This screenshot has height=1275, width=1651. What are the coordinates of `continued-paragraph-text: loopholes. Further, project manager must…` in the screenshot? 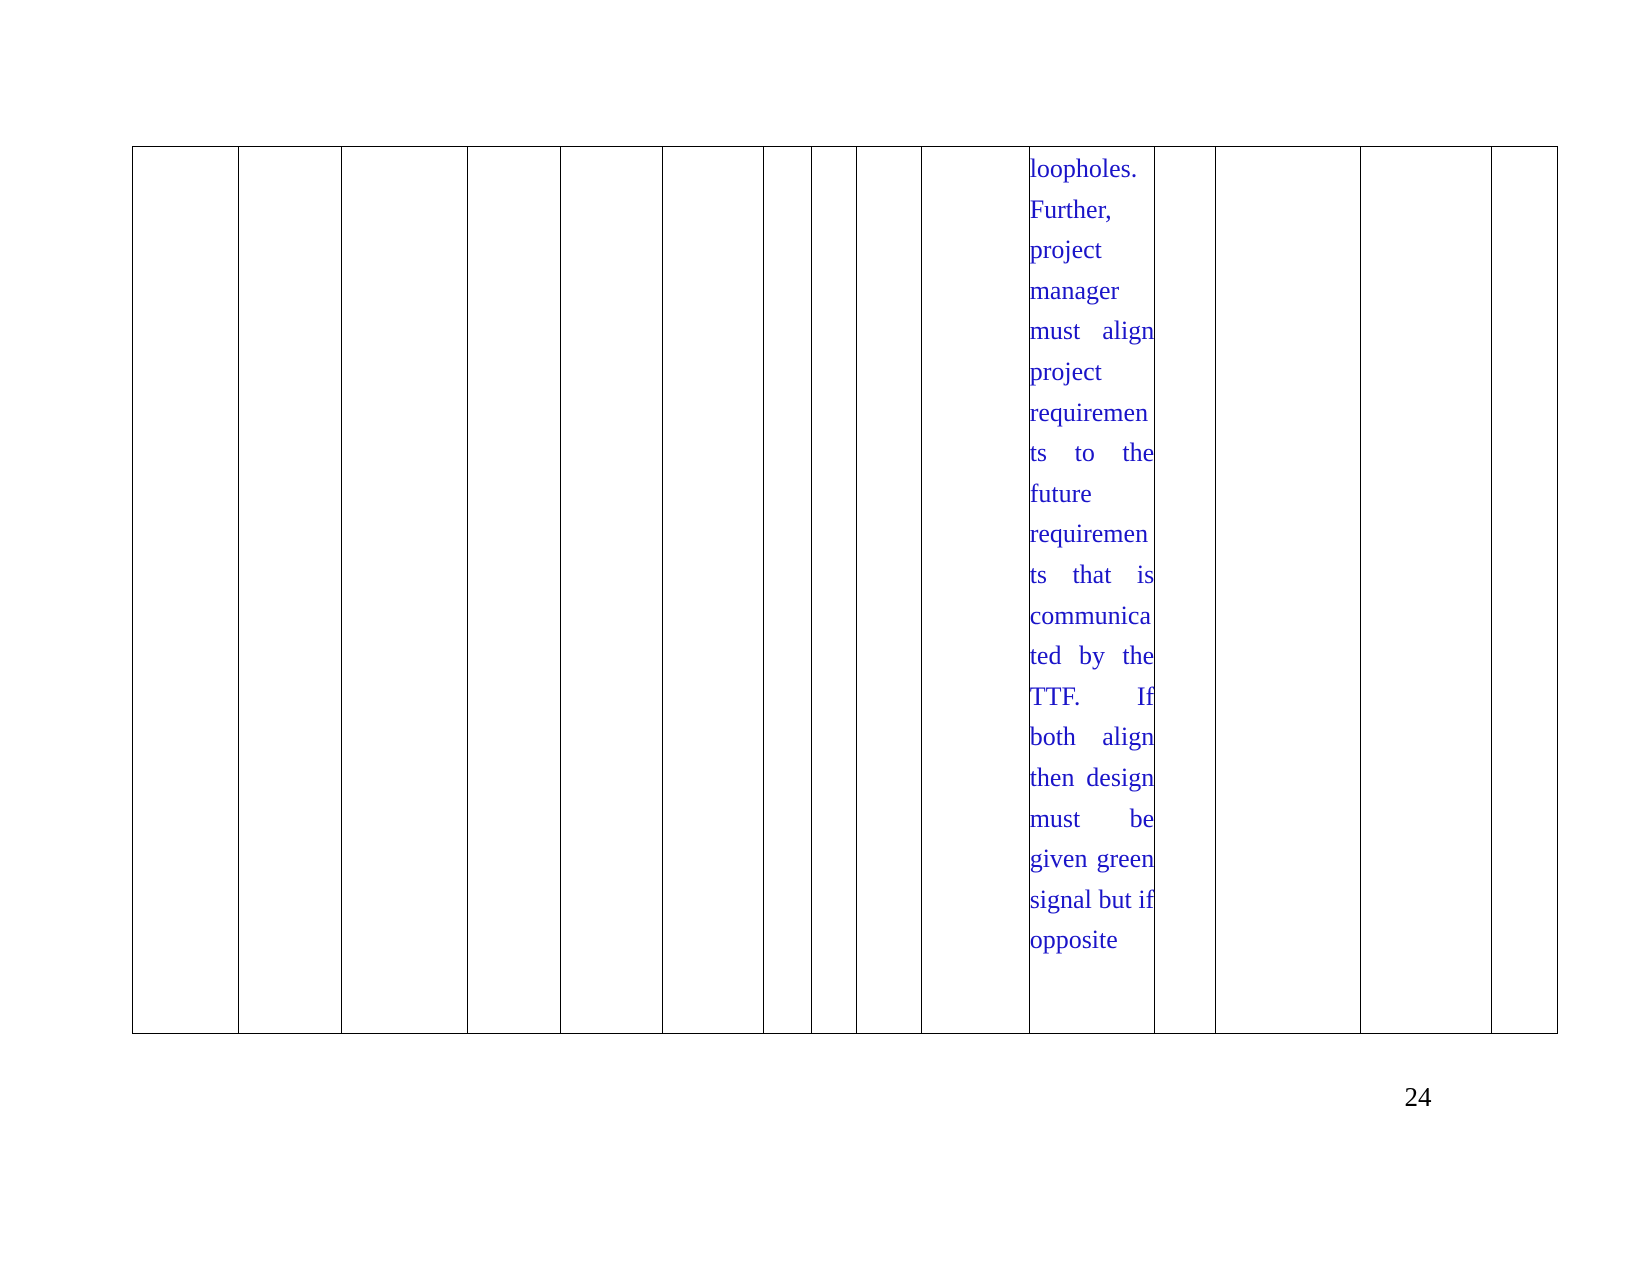 It's located at (1092, 554).